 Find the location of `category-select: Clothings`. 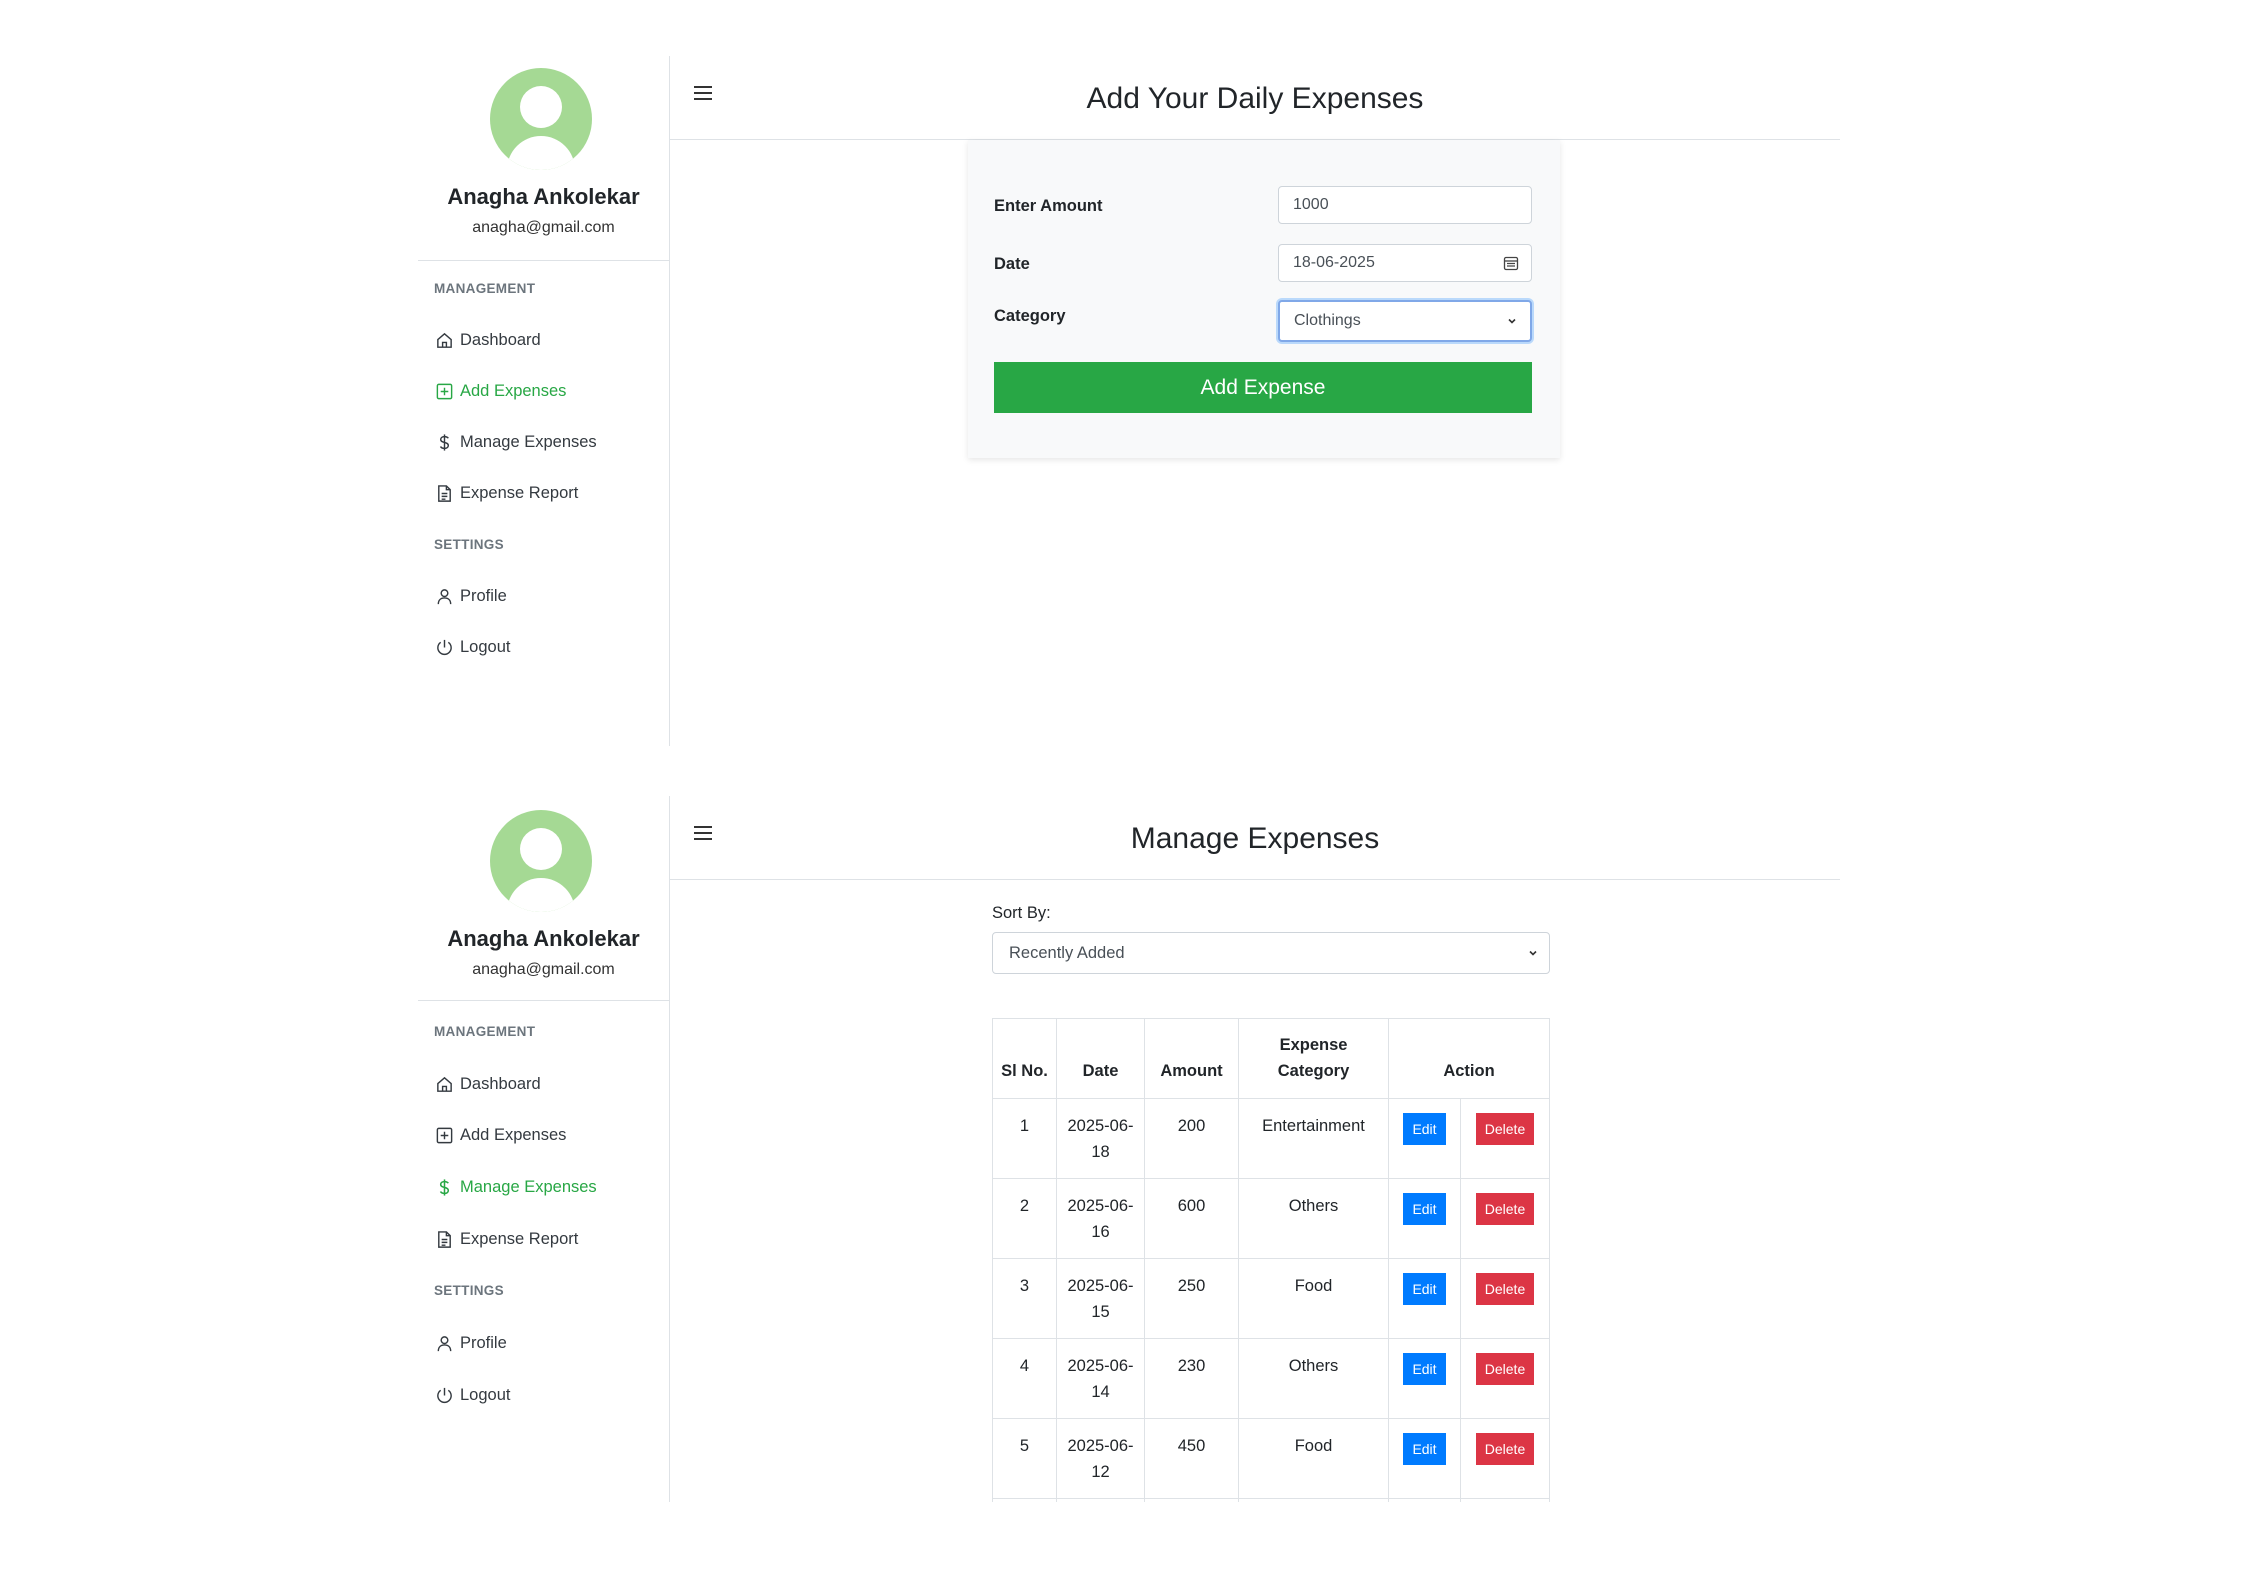

category-select: Clothings is located at coordinates (1405, 321).